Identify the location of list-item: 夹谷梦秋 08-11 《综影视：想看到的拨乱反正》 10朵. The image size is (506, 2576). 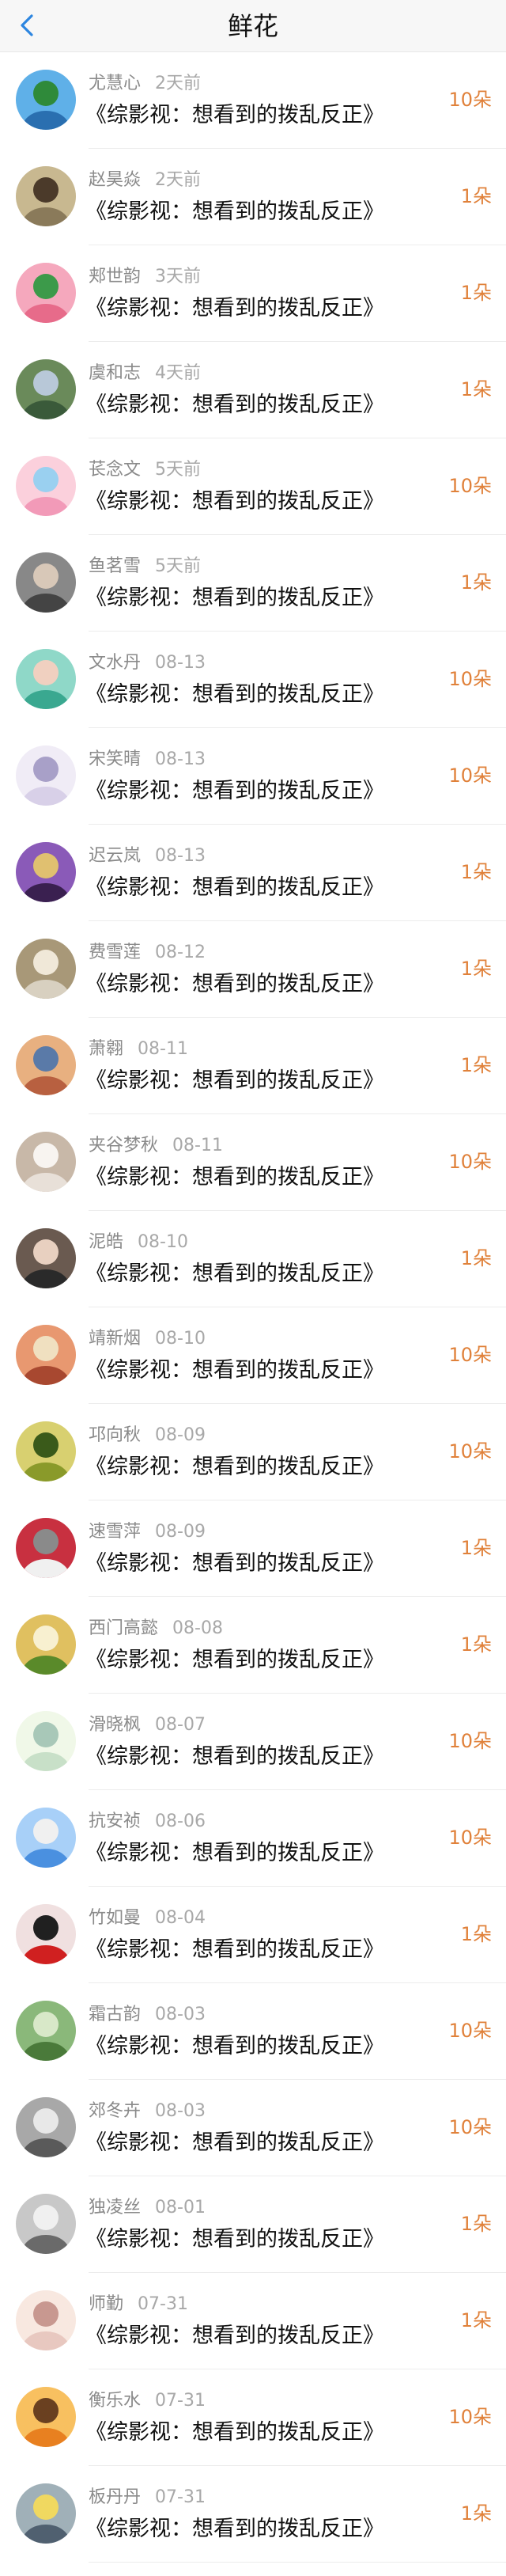
(253, 1162).